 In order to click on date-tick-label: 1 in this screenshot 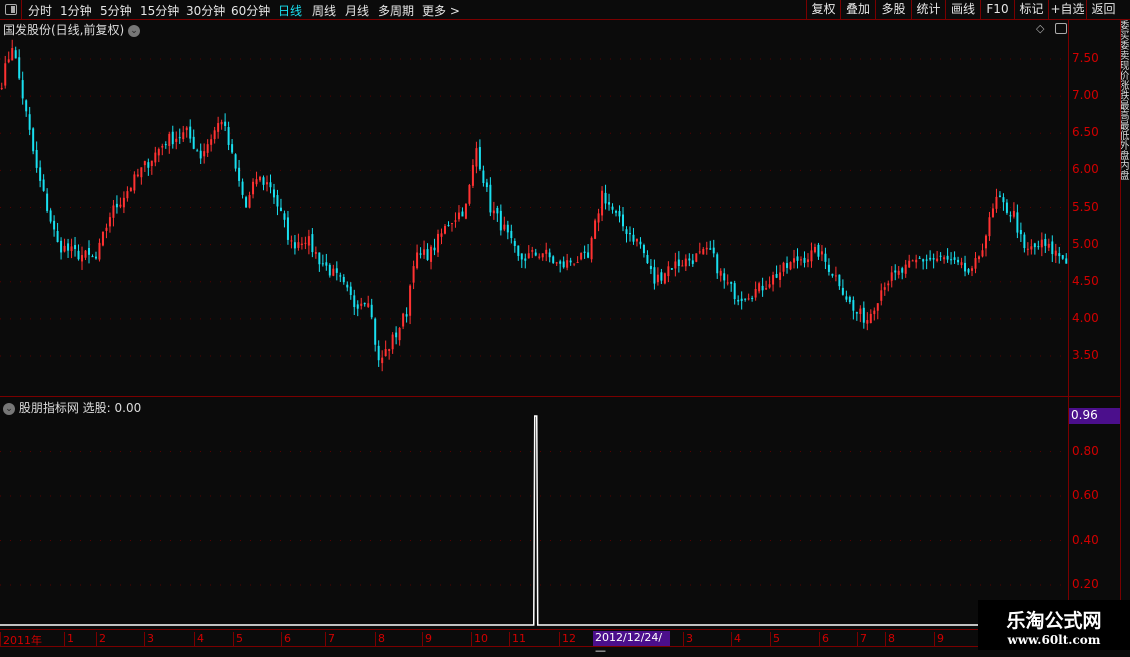, I will do `click(69, 639)`.